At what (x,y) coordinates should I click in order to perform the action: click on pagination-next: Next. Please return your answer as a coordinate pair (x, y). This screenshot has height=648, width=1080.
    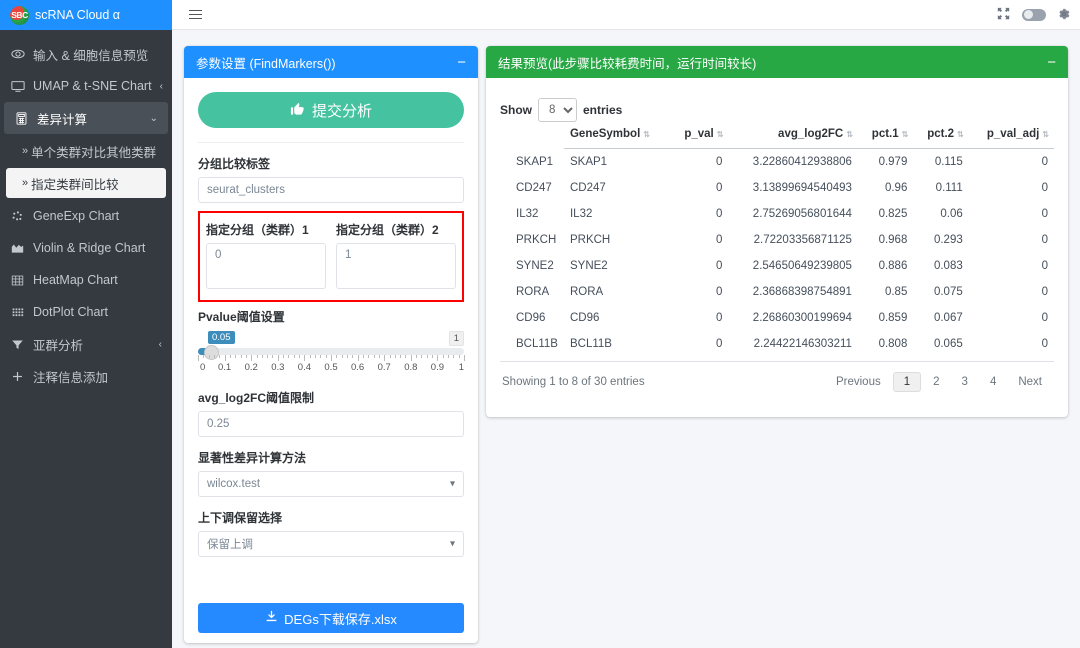
    Looking at the image, I should click on (1030, 382).